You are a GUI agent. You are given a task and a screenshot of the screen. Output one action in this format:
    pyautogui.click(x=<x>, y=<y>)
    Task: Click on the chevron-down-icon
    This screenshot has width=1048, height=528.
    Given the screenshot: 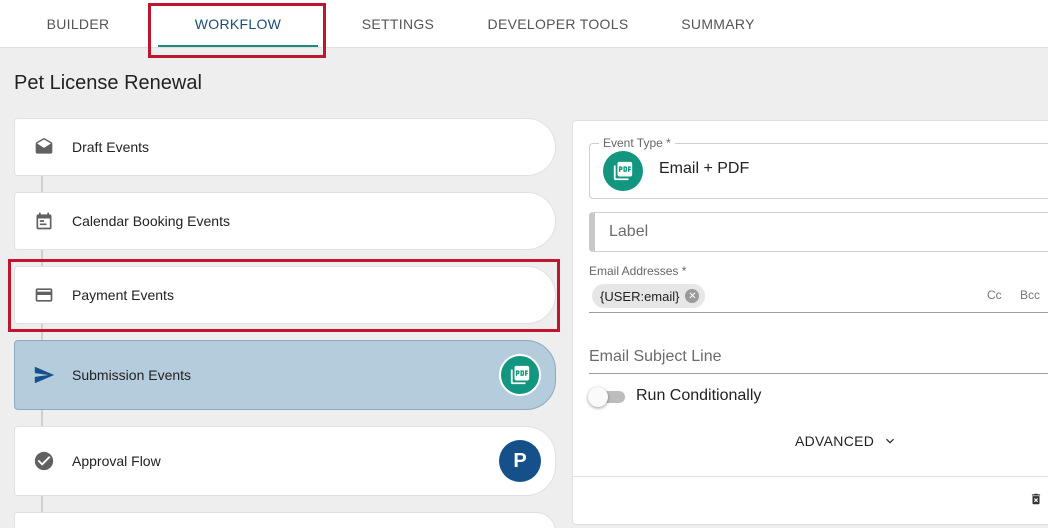 What is the action you would take?
    pyautogui.click(x=890, y=441)
    